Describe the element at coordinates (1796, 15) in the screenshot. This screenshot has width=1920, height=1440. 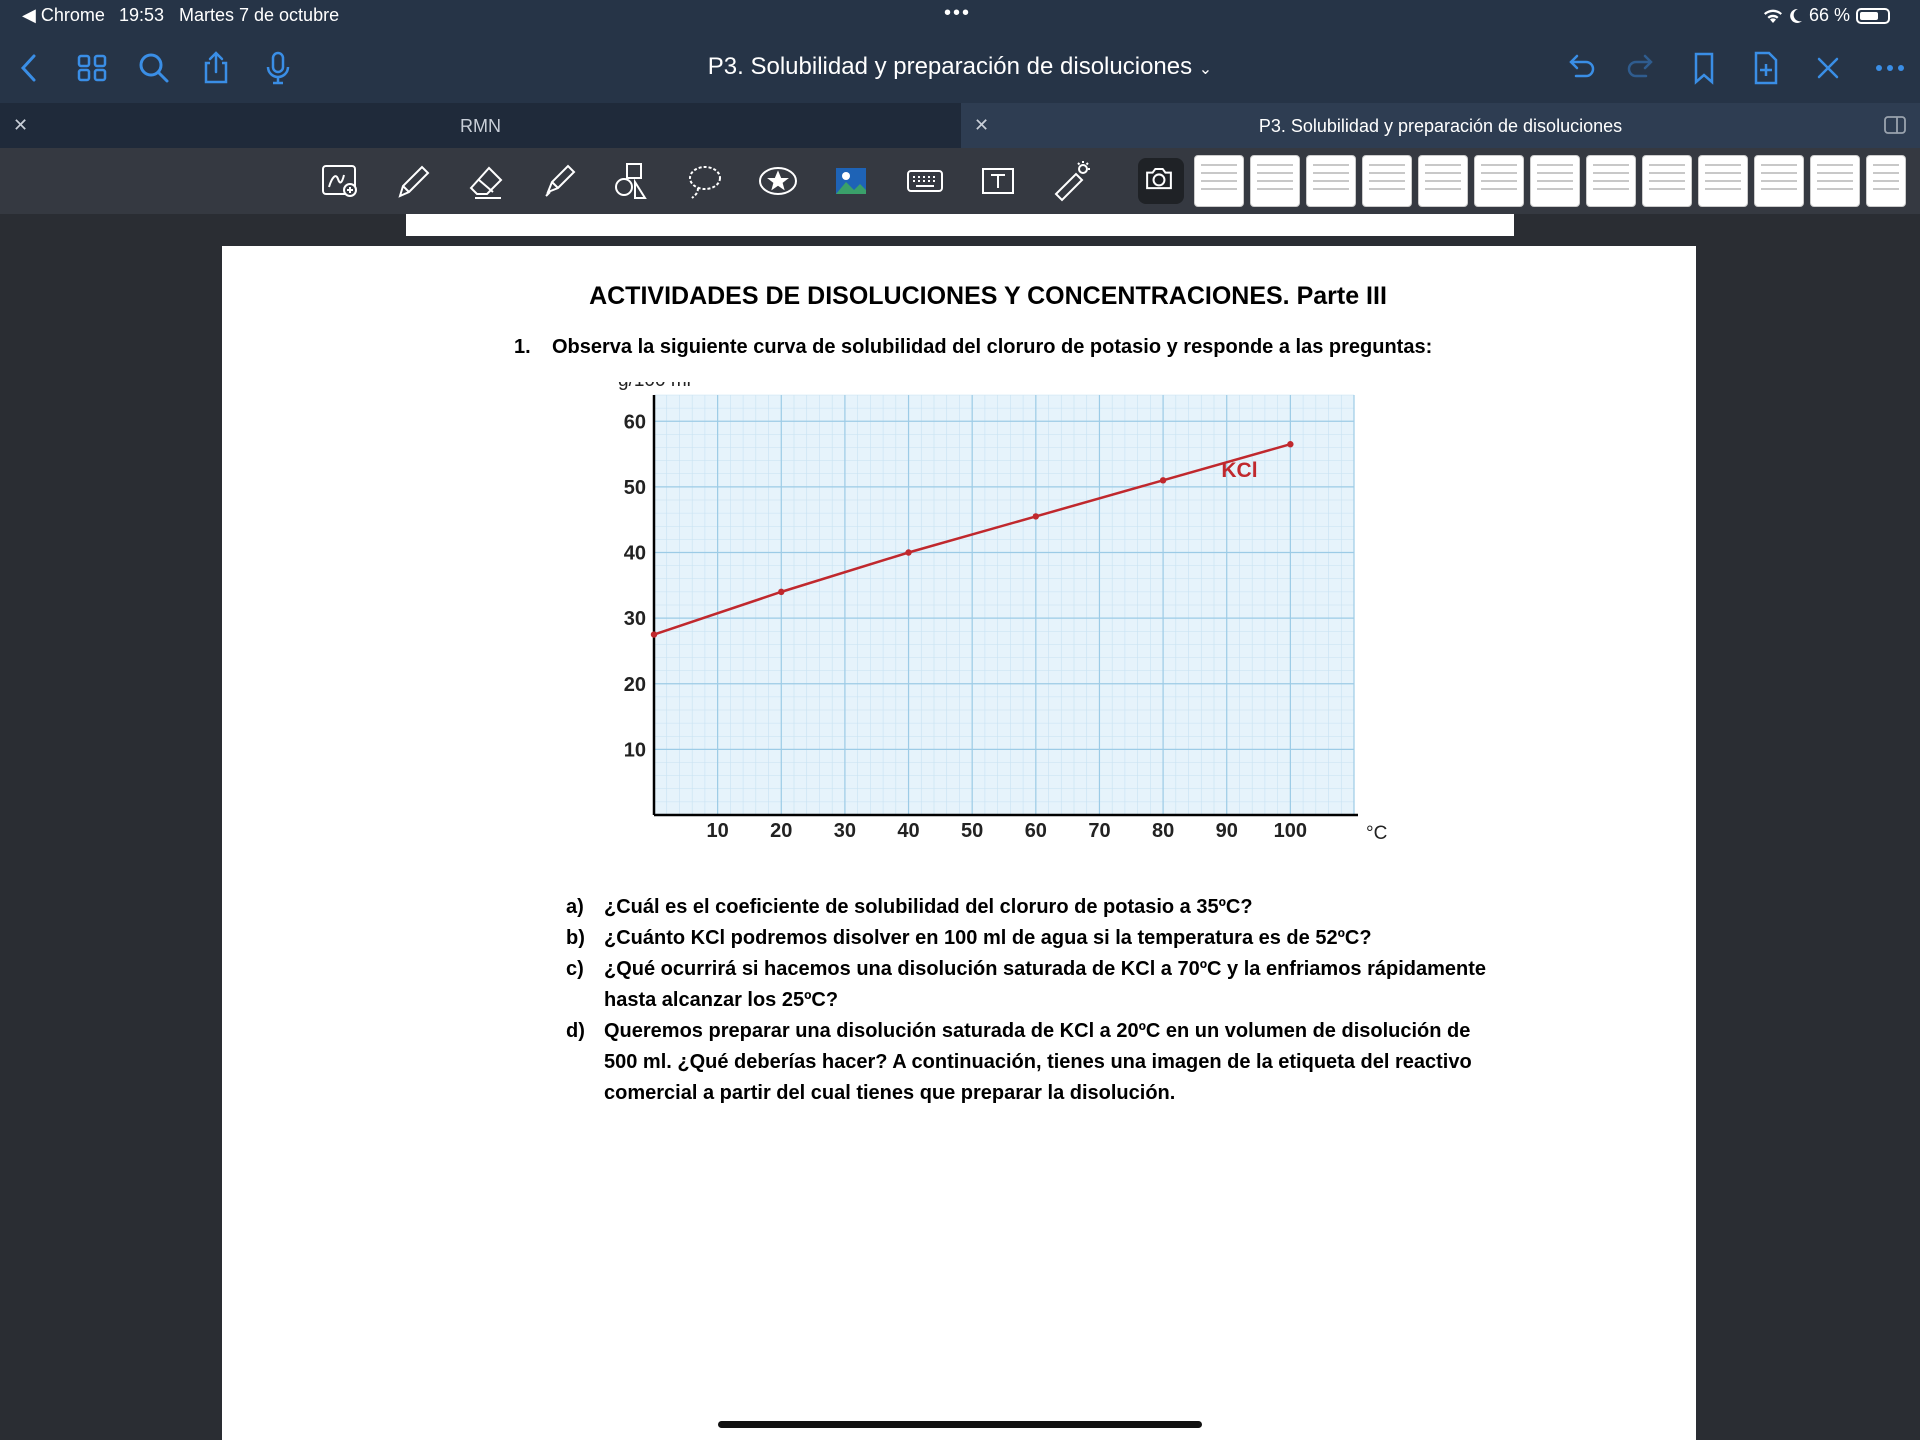
I see `moon-icon` at that location.